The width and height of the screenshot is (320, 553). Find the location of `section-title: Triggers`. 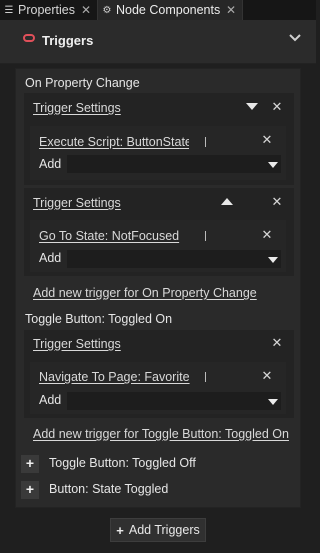

section-title: Triggers is located at coordinates (68, 40).